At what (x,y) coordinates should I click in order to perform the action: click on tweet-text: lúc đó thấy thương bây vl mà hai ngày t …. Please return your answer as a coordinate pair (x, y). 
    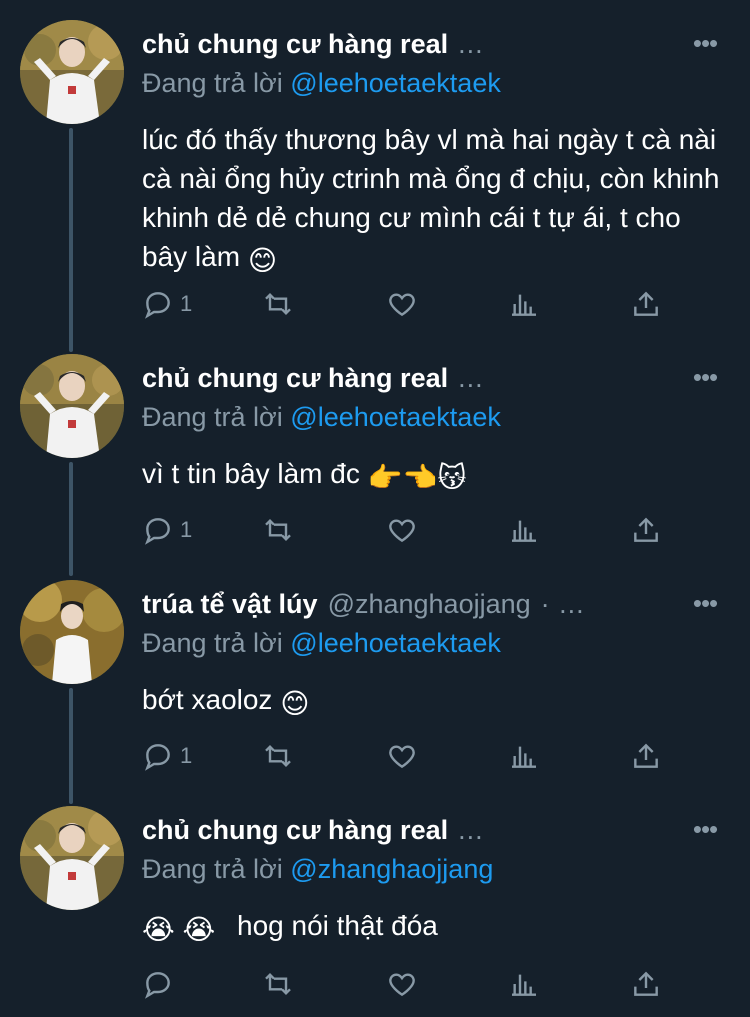
    Looking at the image, I should click on (434, 200).